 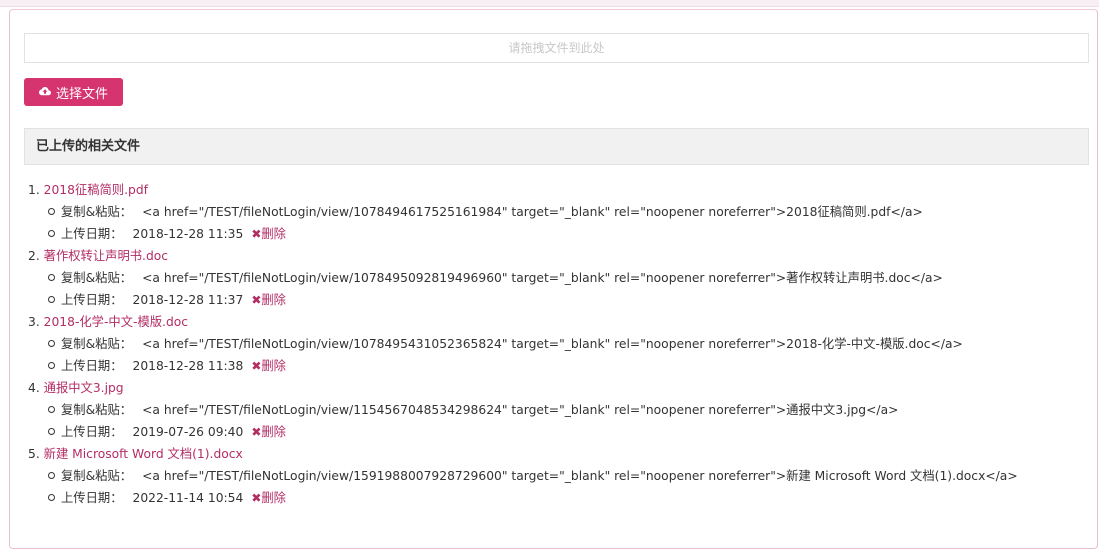 I want to click on file-title-row: 1. 2018征稿简则.pdf, so click(x=558, y=190).